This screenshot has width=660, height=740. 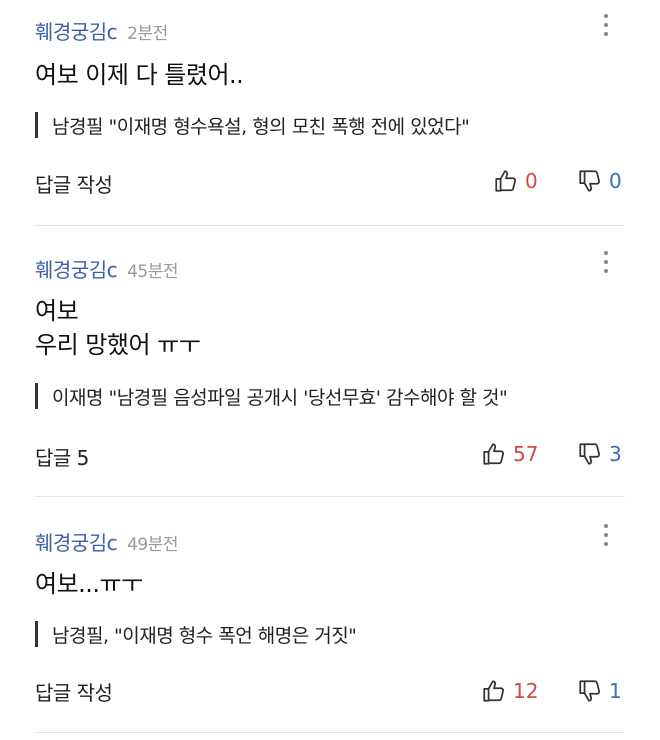 I want to click on like-button: 57, so click(x=509, y=454).